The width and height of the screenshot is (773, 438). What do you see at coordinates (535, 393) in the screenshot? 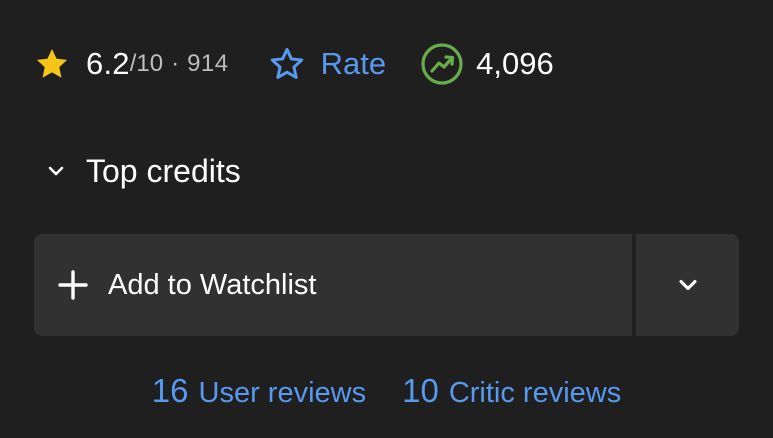
I see `critic-reviews-label: Critic reviews` at bounding box center [535, 393].